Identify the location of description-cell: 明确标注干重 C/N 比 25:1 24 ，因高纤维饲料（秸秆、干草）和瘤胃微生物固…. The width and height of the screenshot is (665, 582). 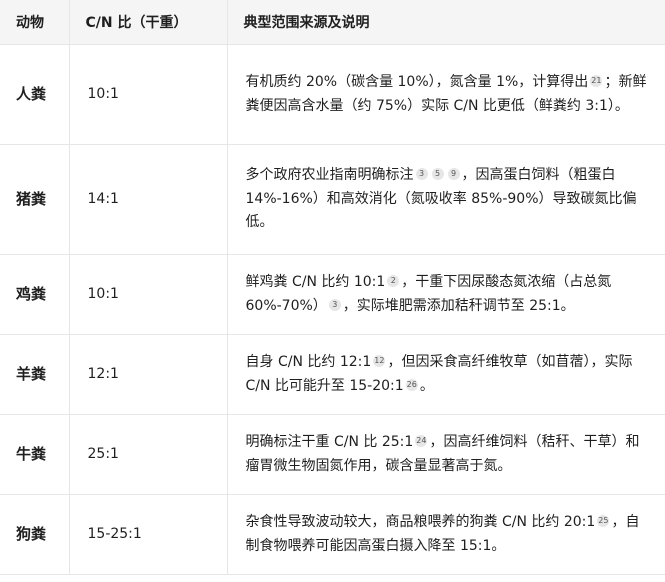
(445, 454).